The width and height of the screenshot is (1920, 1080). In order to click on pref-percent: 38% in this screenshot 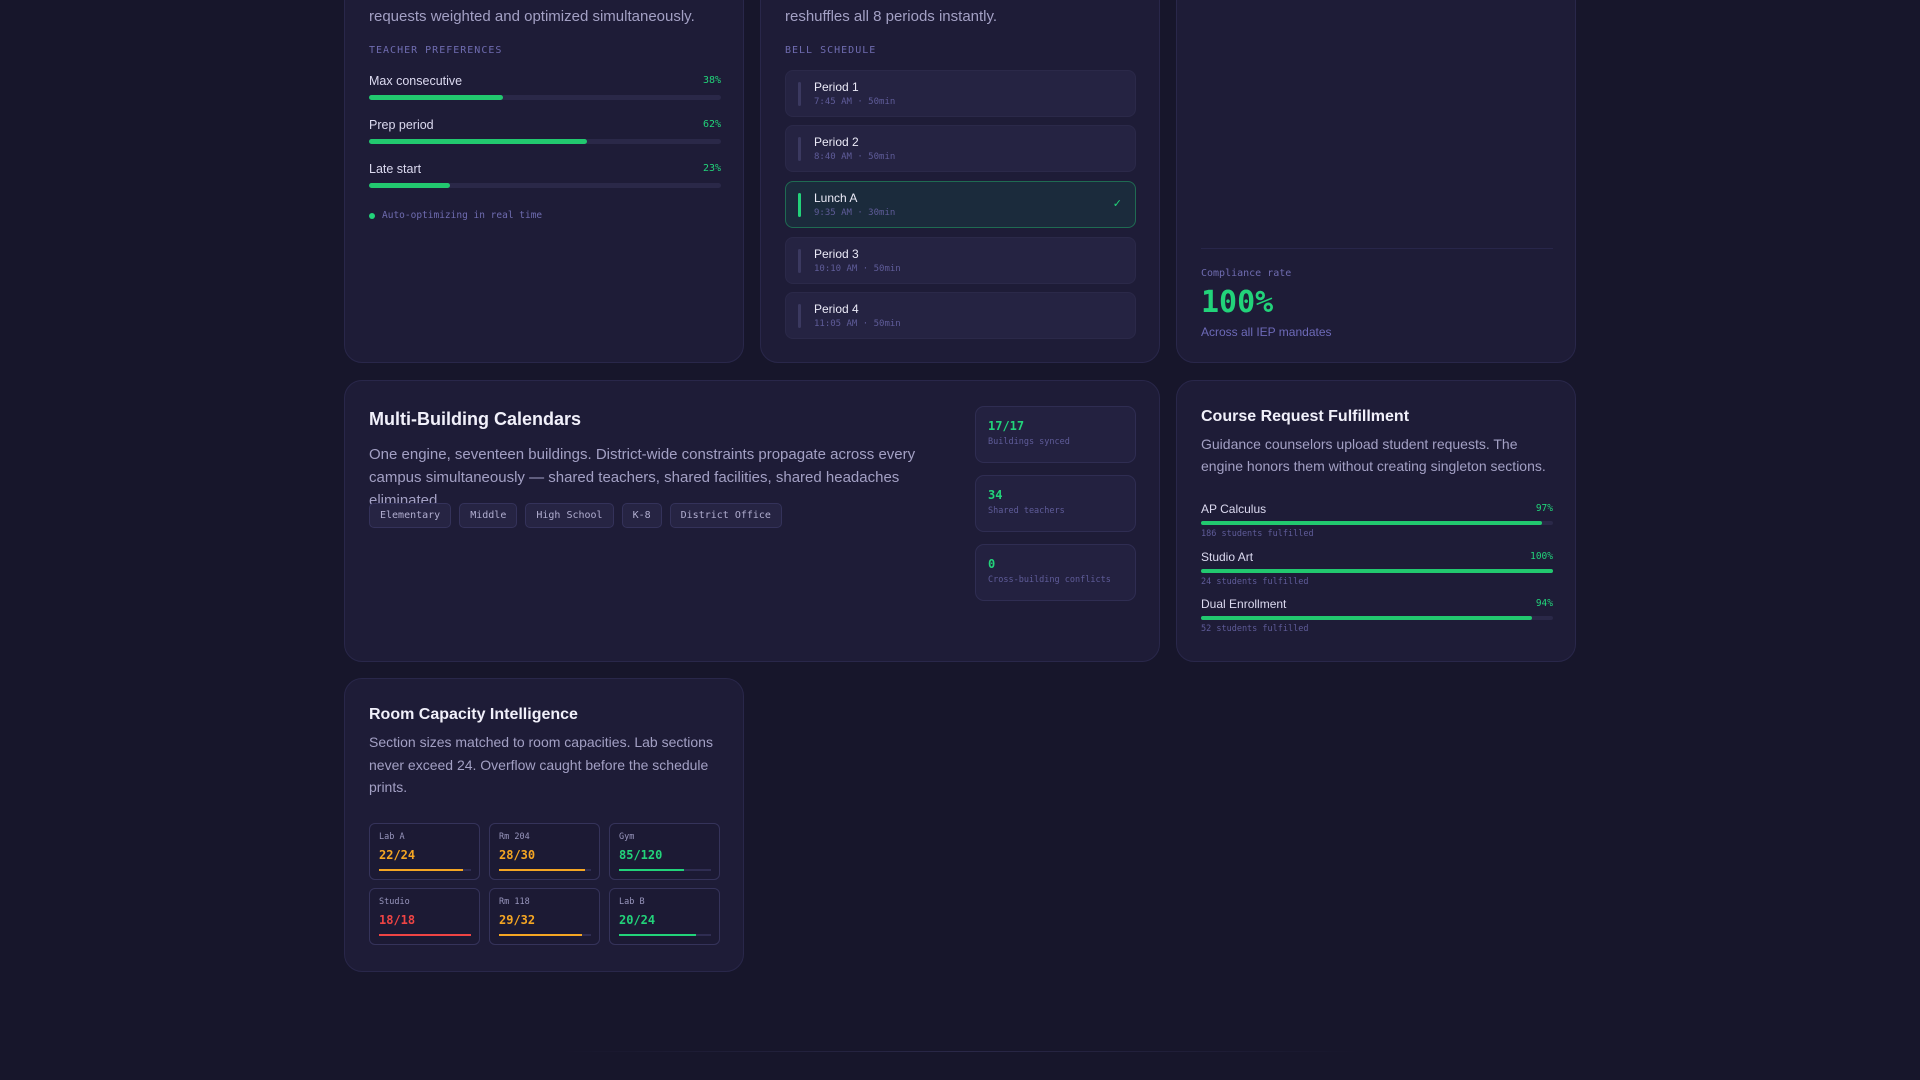, I will do `click(711, 80)`.